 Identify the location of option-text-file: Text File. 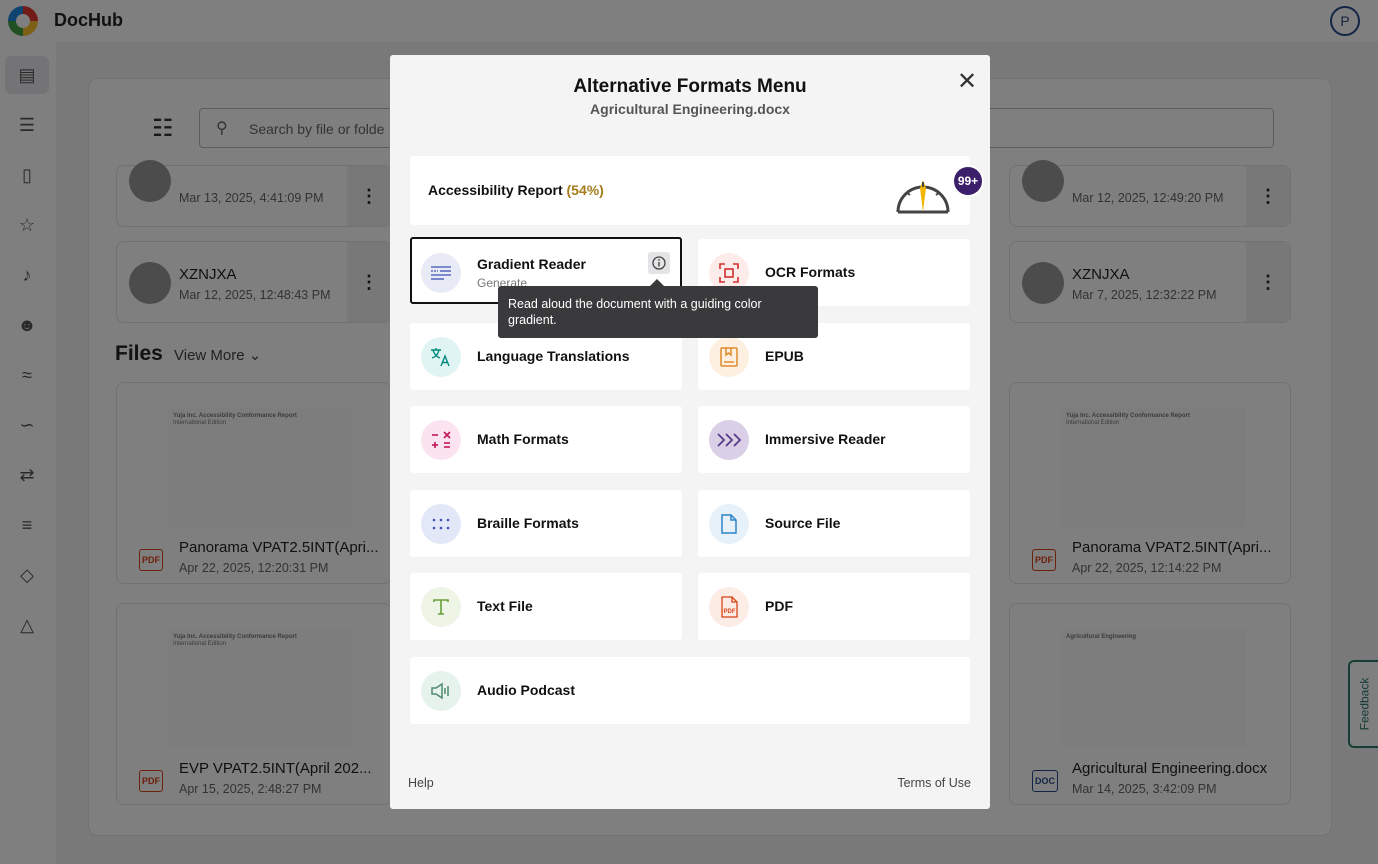
(546, 606).